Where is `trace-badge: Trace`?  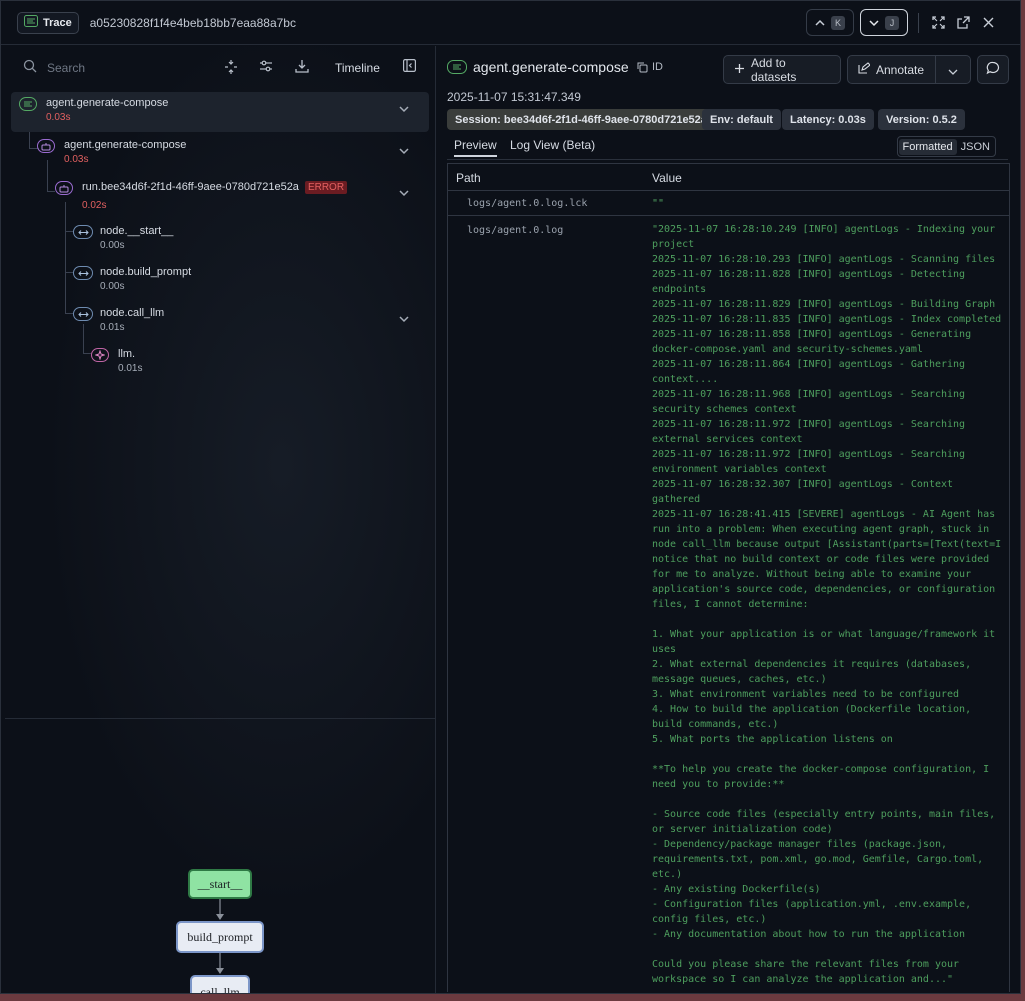
trace-badge: Trace is located at coordinates (48, 22).